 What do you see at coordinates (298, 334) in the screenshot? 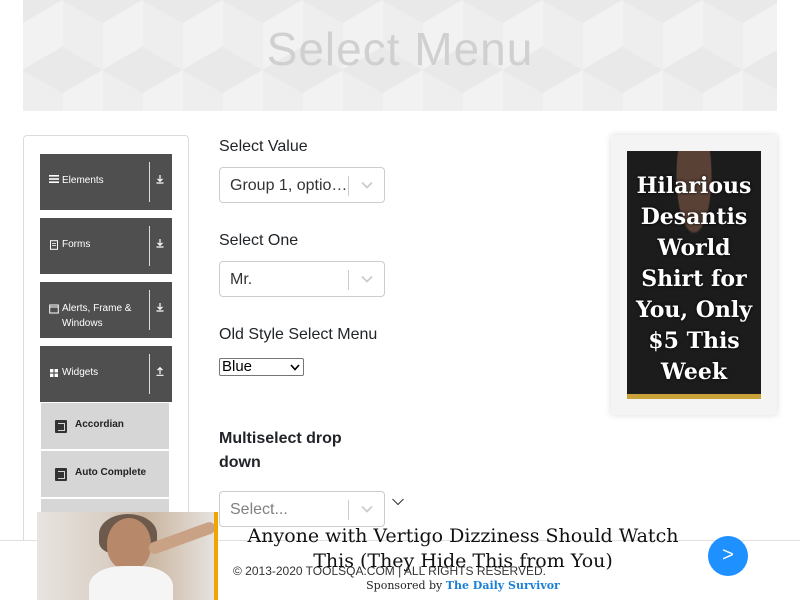
I see `old-style-select-label: Old Style Select Menu` at bounding box center [298, 334].